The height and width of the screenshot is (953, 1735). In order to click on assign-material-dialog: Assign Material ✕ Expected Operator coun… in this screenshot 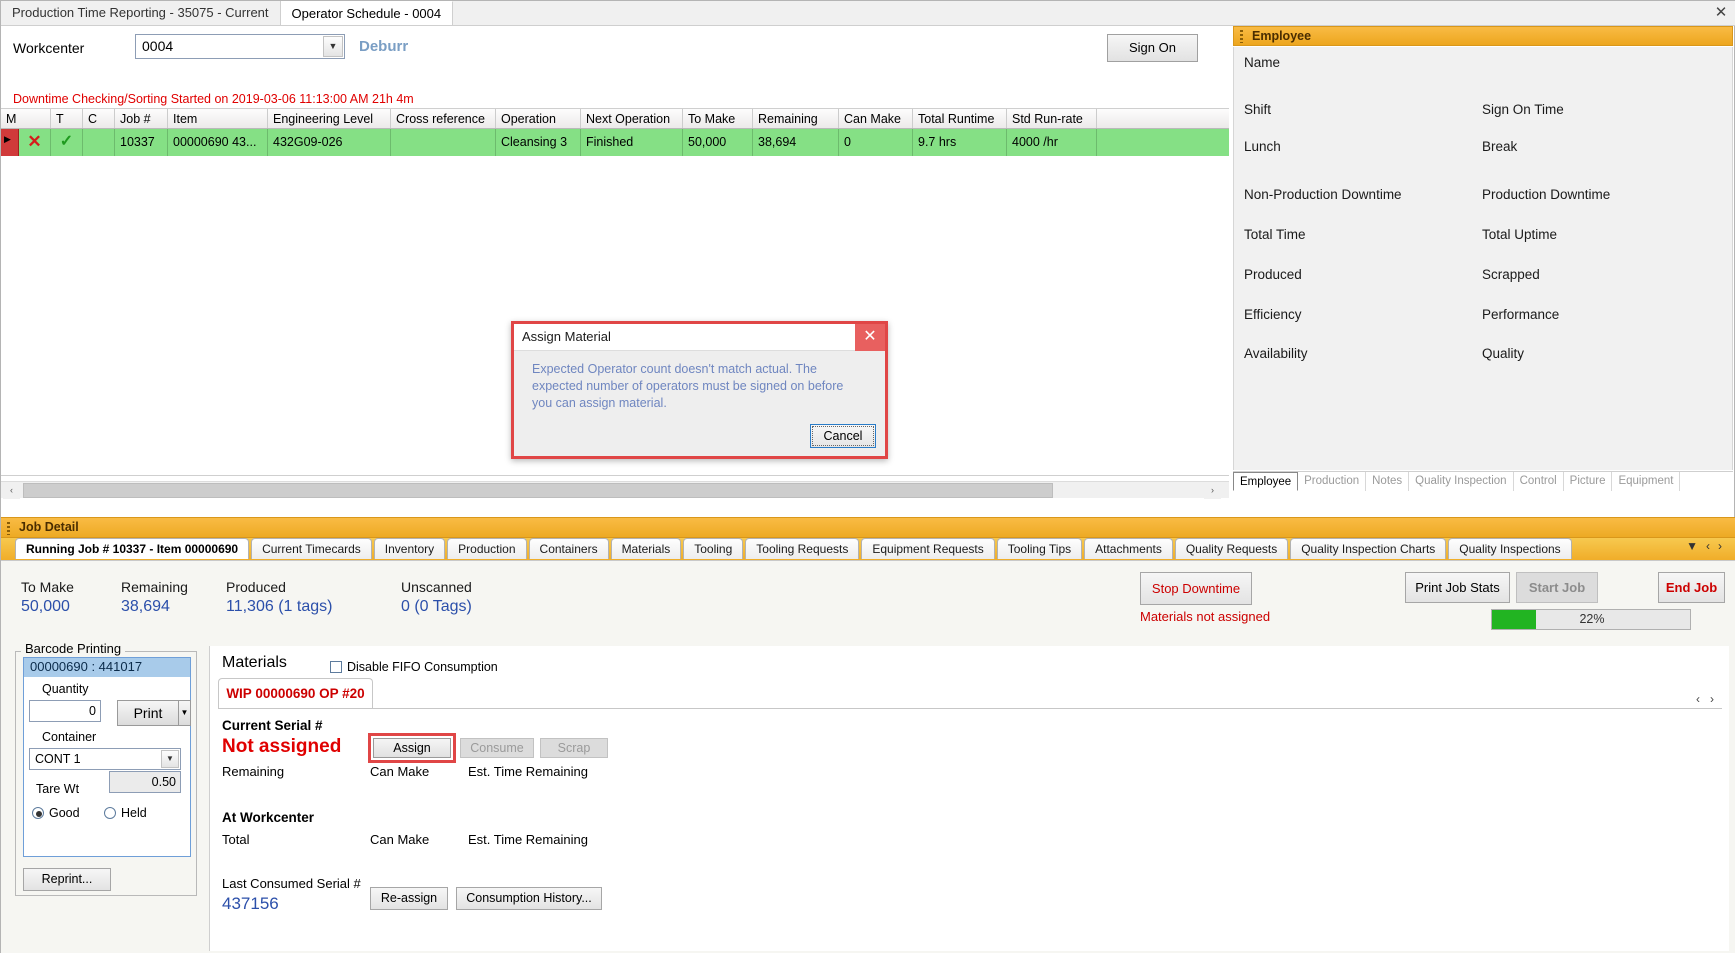, I will do `click(699, 390)`.